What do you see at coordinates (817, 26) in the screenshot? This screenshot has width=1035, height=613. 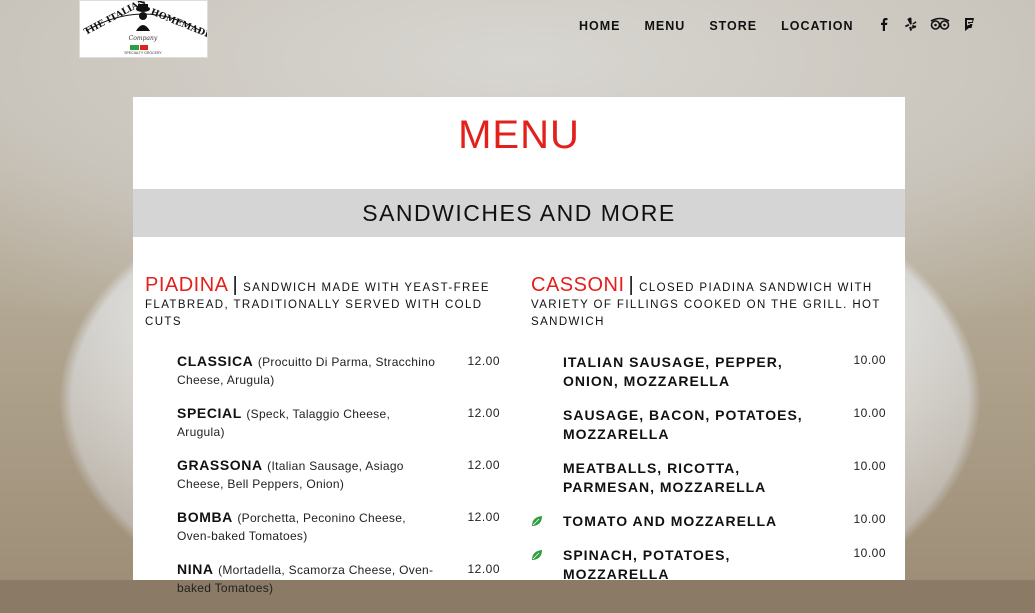 I see `nav-location: LOCATION` at bounding box center [817, 26].